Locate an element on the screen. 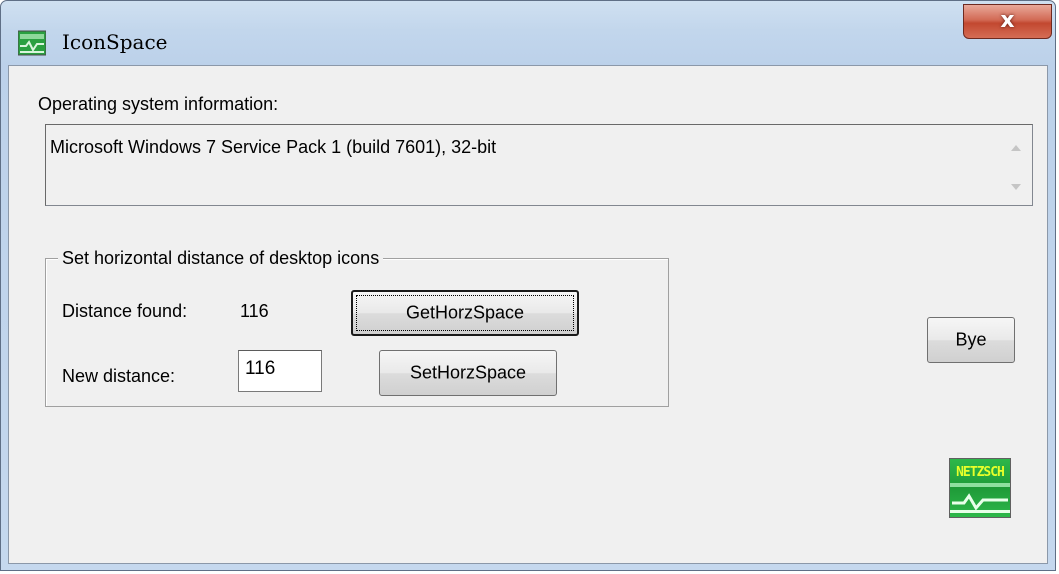  logo-text: NETZSCH is located at coordinates (980, 472).